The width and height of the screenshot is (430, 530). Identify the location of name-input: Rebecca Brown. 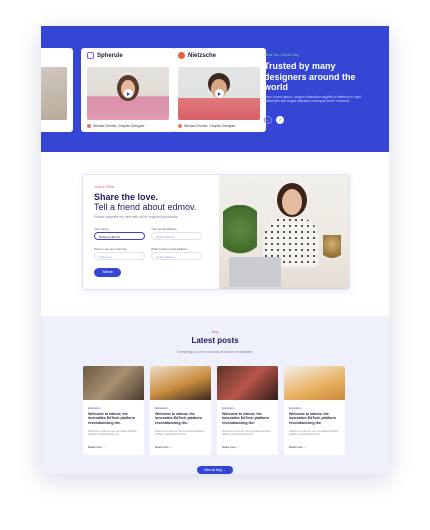
(119, 236).